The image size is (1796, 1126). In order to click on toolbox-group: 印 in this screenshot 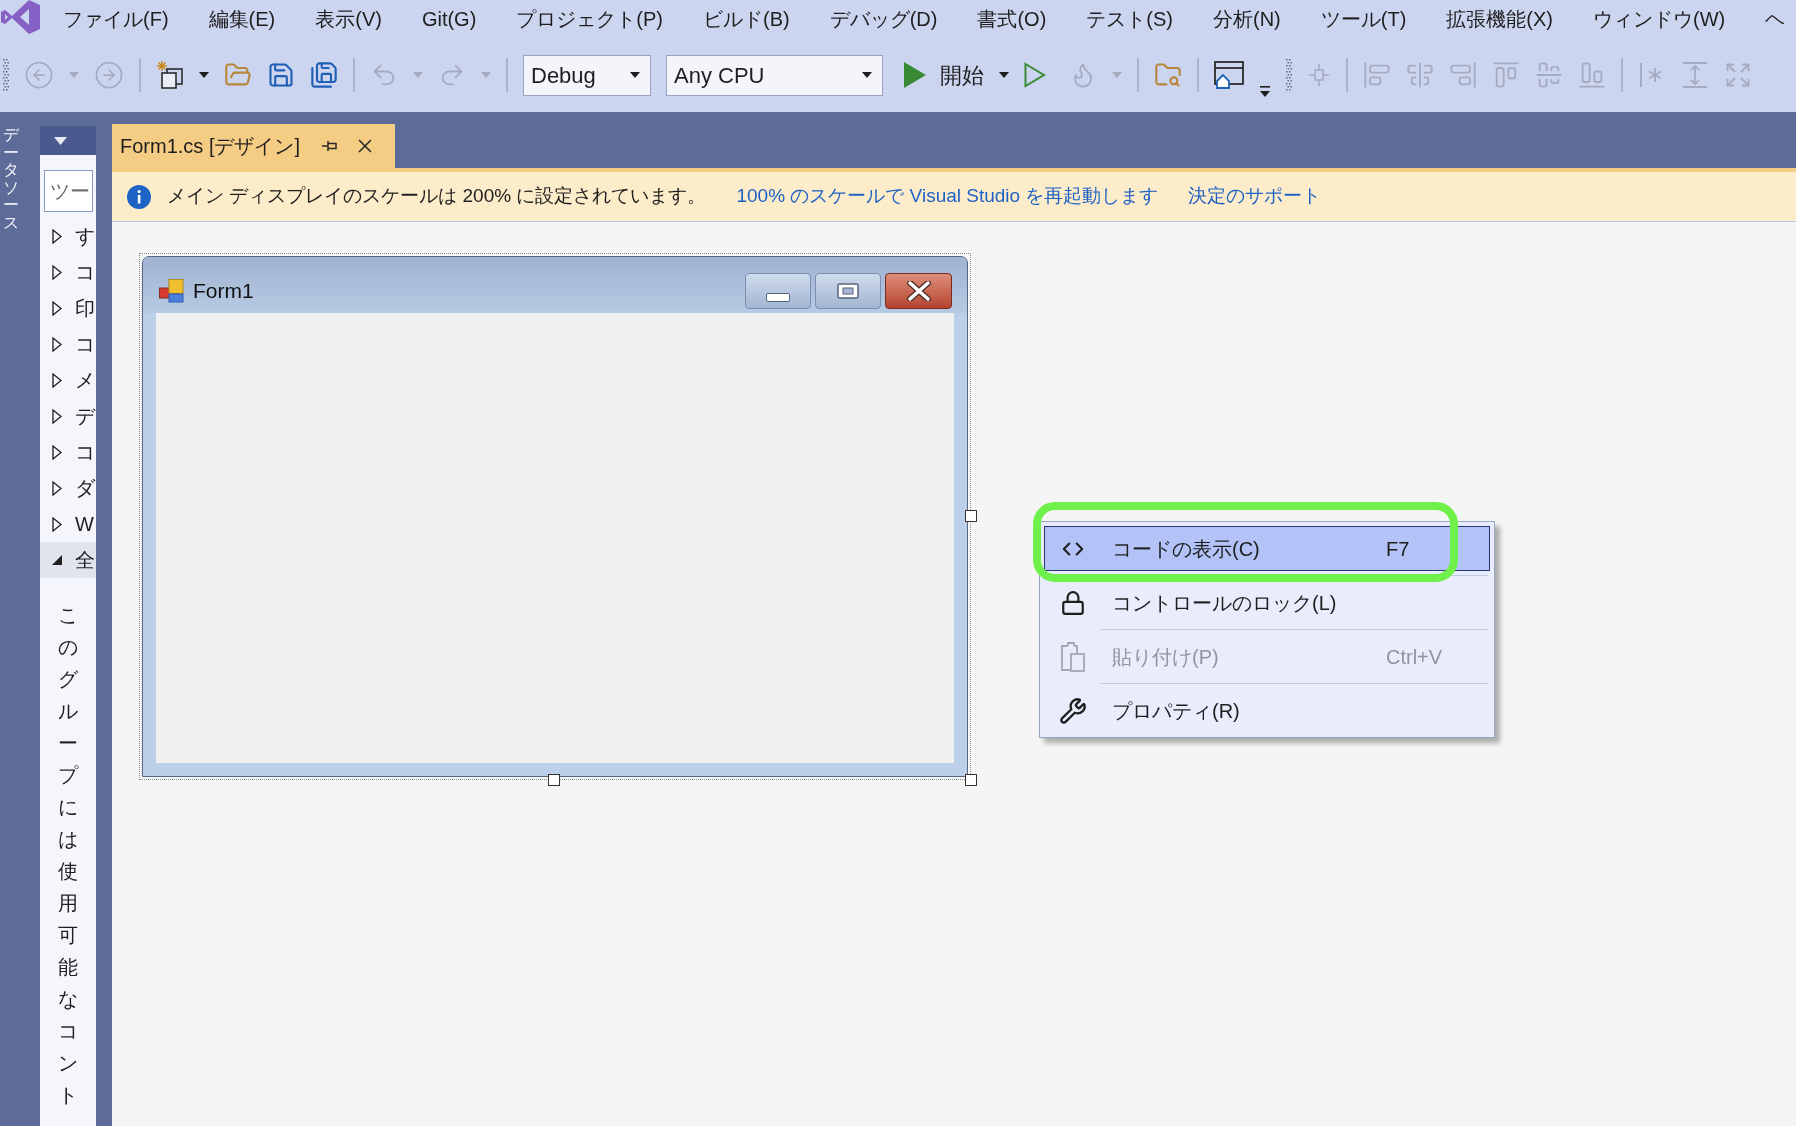, I will do `click(68, 308)`.